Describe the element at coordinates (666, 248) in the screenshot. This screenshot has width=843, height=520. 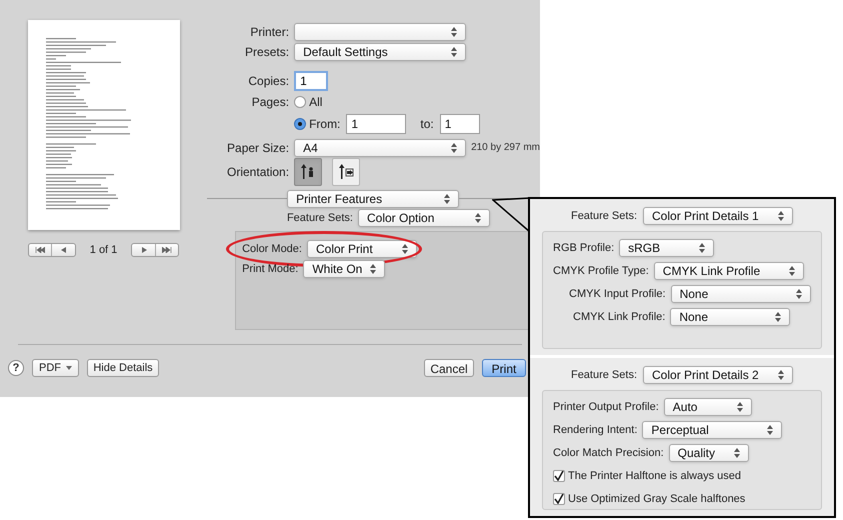
I see `popup-menu: sRGB` at that location.